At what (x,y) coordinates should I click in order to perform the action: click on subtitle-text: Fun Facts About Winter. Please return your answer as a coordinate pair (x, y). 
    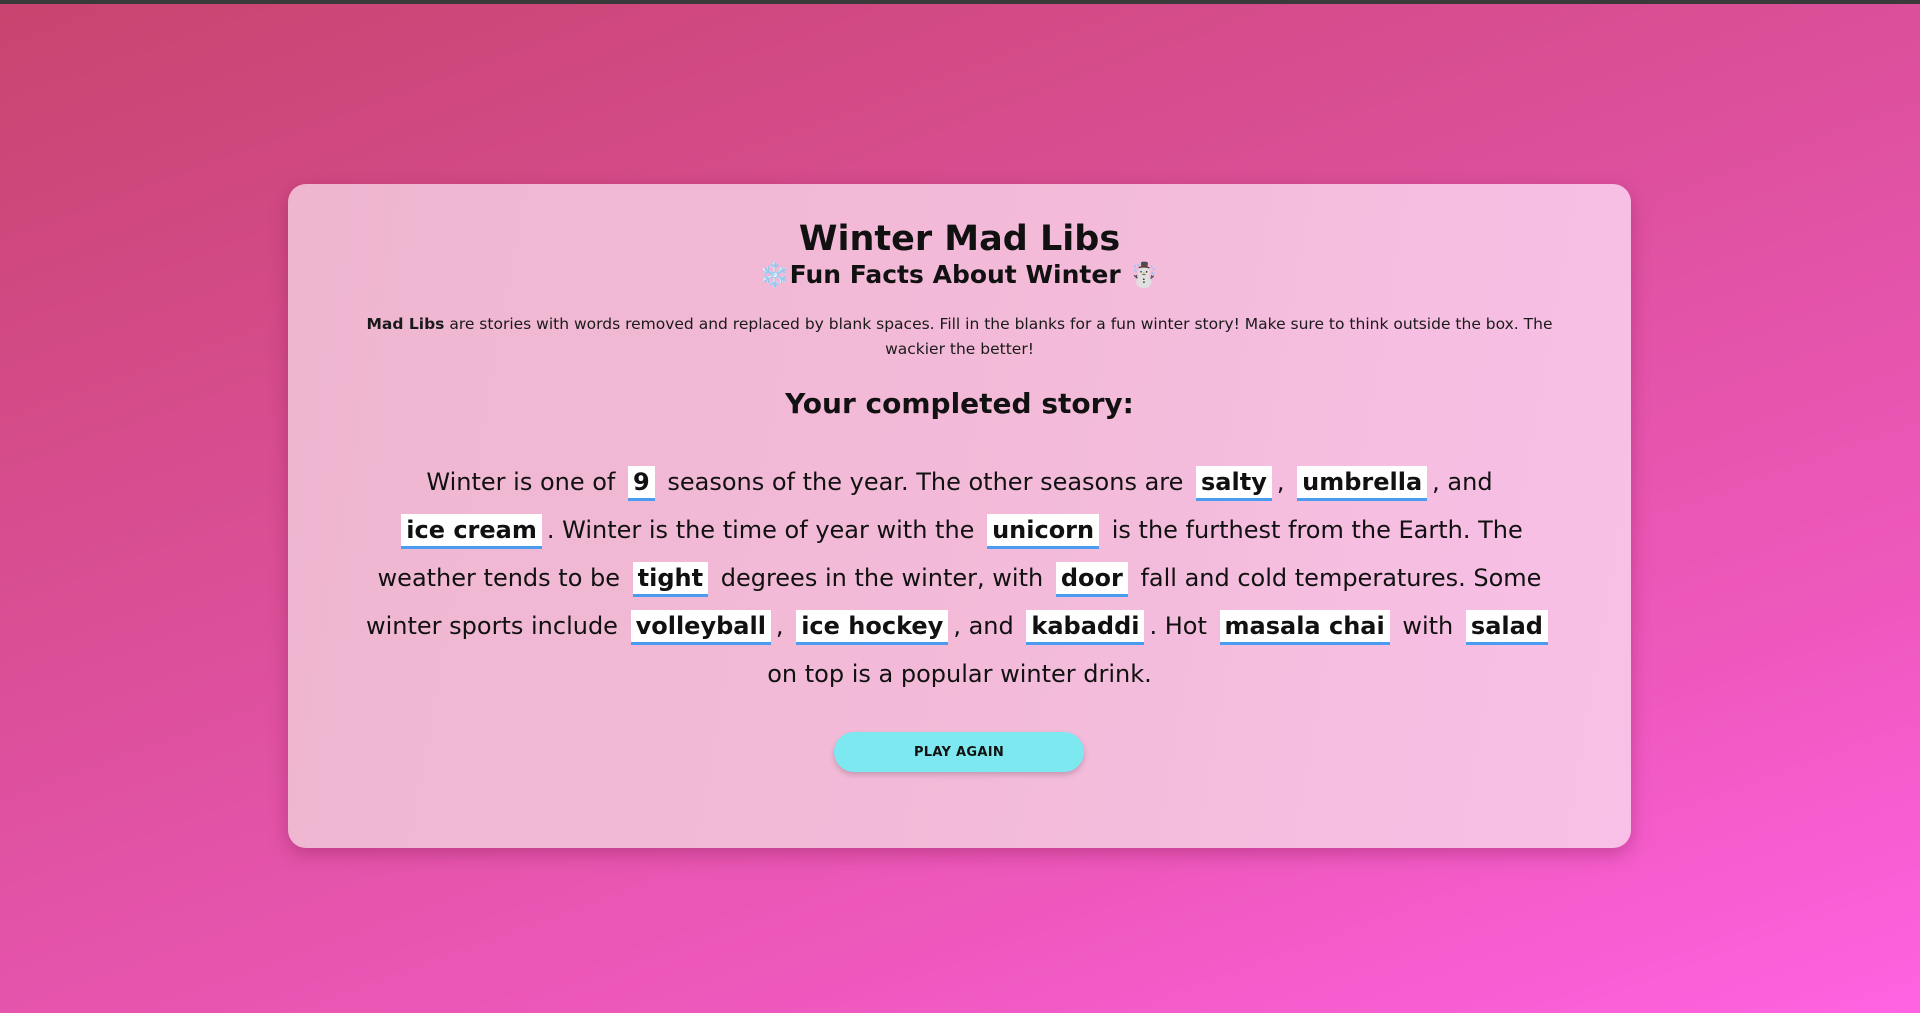
    Looking at the image, I should click on (955, 274).